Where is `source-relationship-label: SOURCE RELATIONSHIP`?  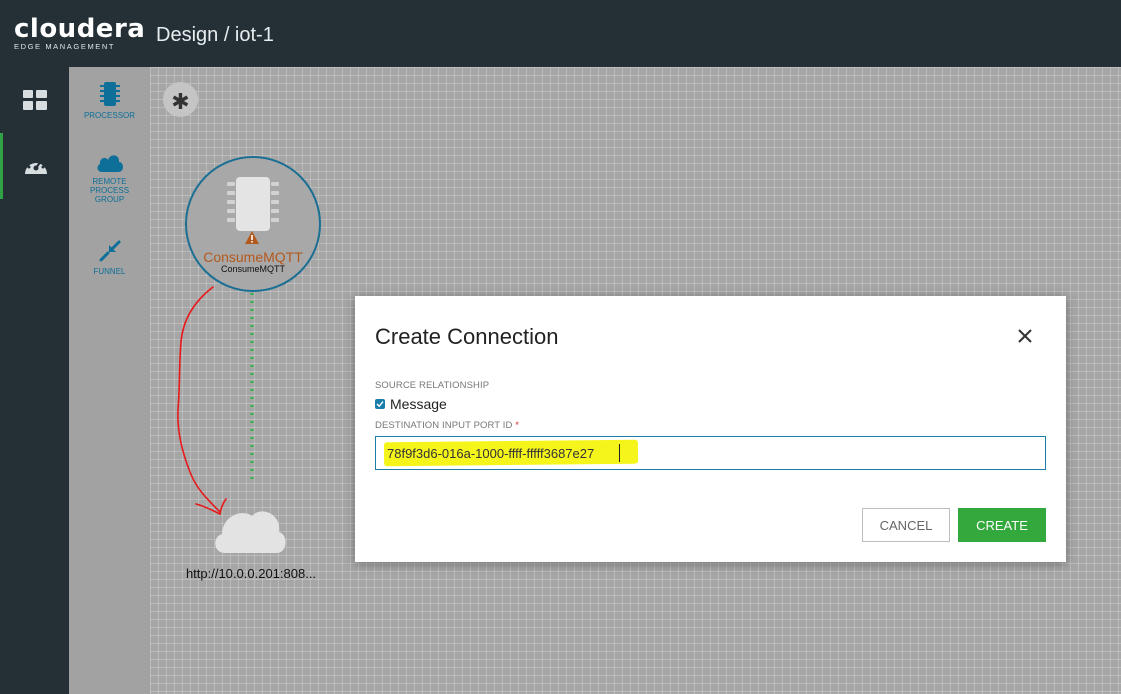
source-relationship-label: SOURCE RELATIONSHIP is located at coordinates (432, 385).